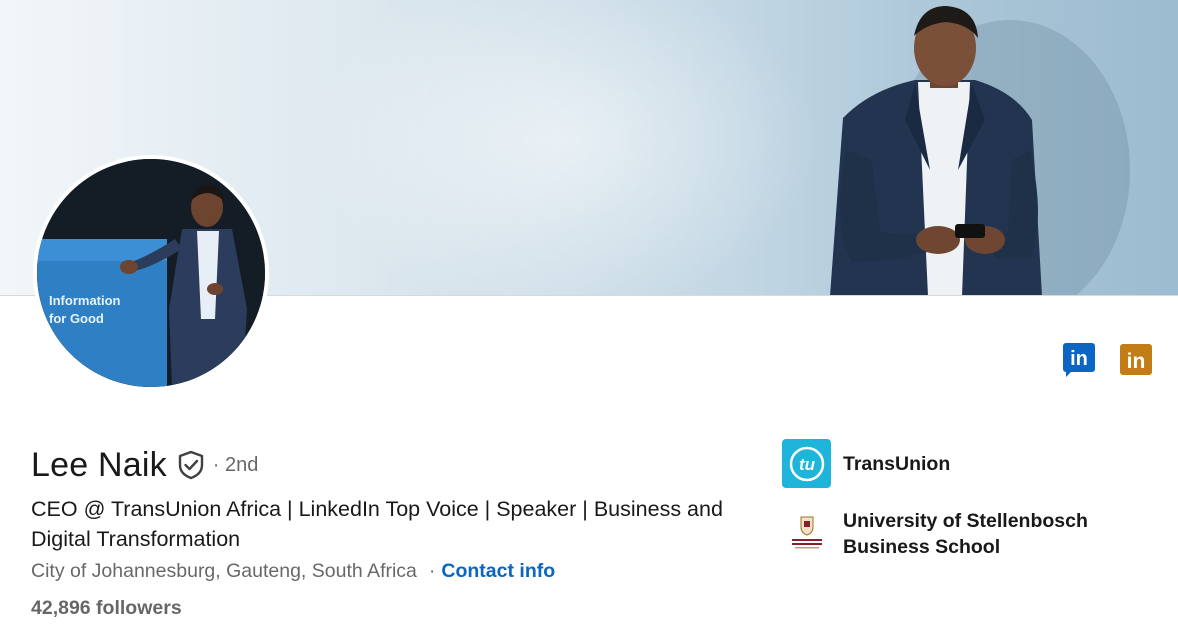  I want to click on profile-photo: Information for Good, so click(151, 273).